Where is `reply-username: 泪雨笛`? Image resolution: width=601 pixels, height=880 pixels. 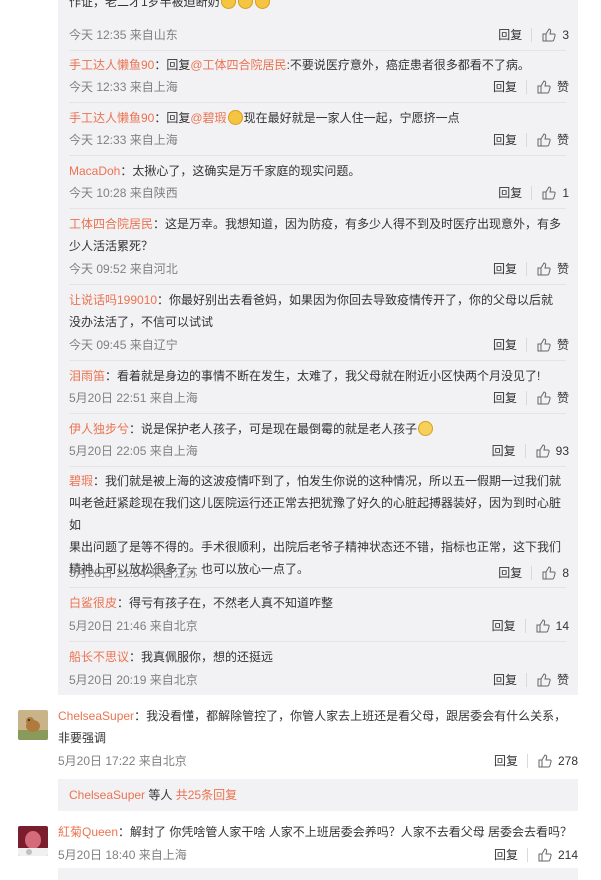
reply-username: 泪雨笛 is located at coordinates (87, 376).